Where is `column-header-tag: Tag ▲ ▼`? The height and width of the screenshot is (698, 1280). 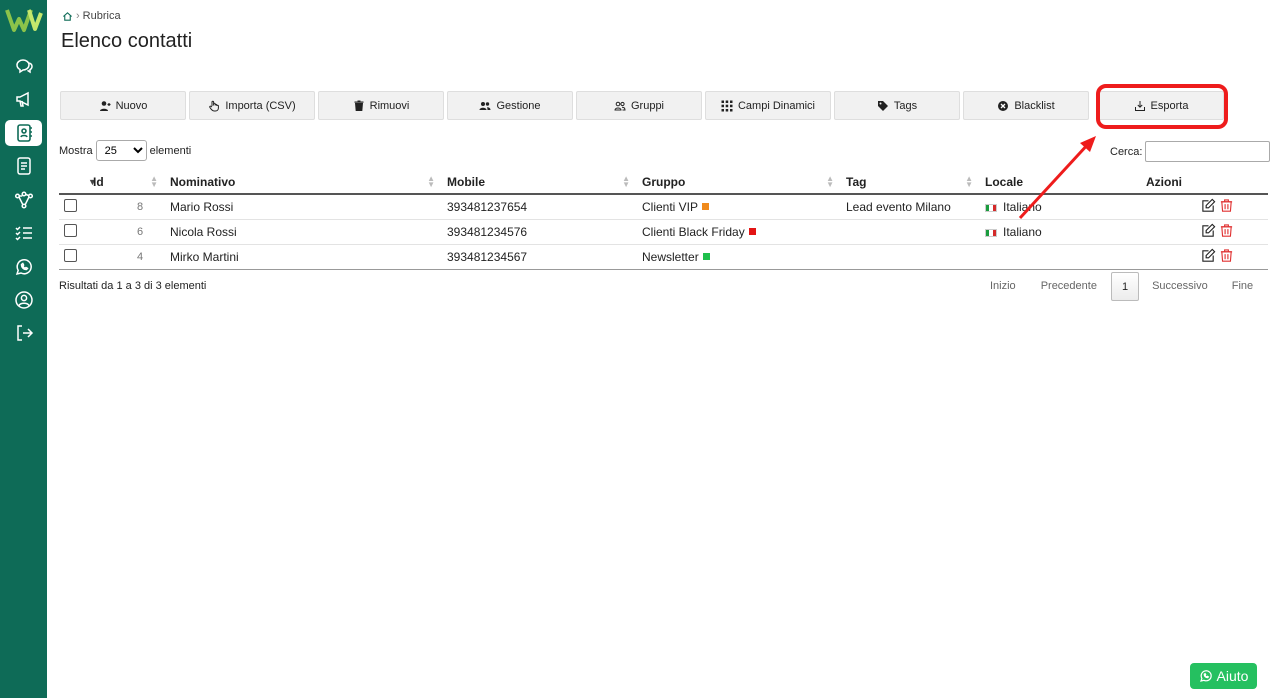 column-header-tag: Tag ▲ ▼ is located at coordinates (911, 182).